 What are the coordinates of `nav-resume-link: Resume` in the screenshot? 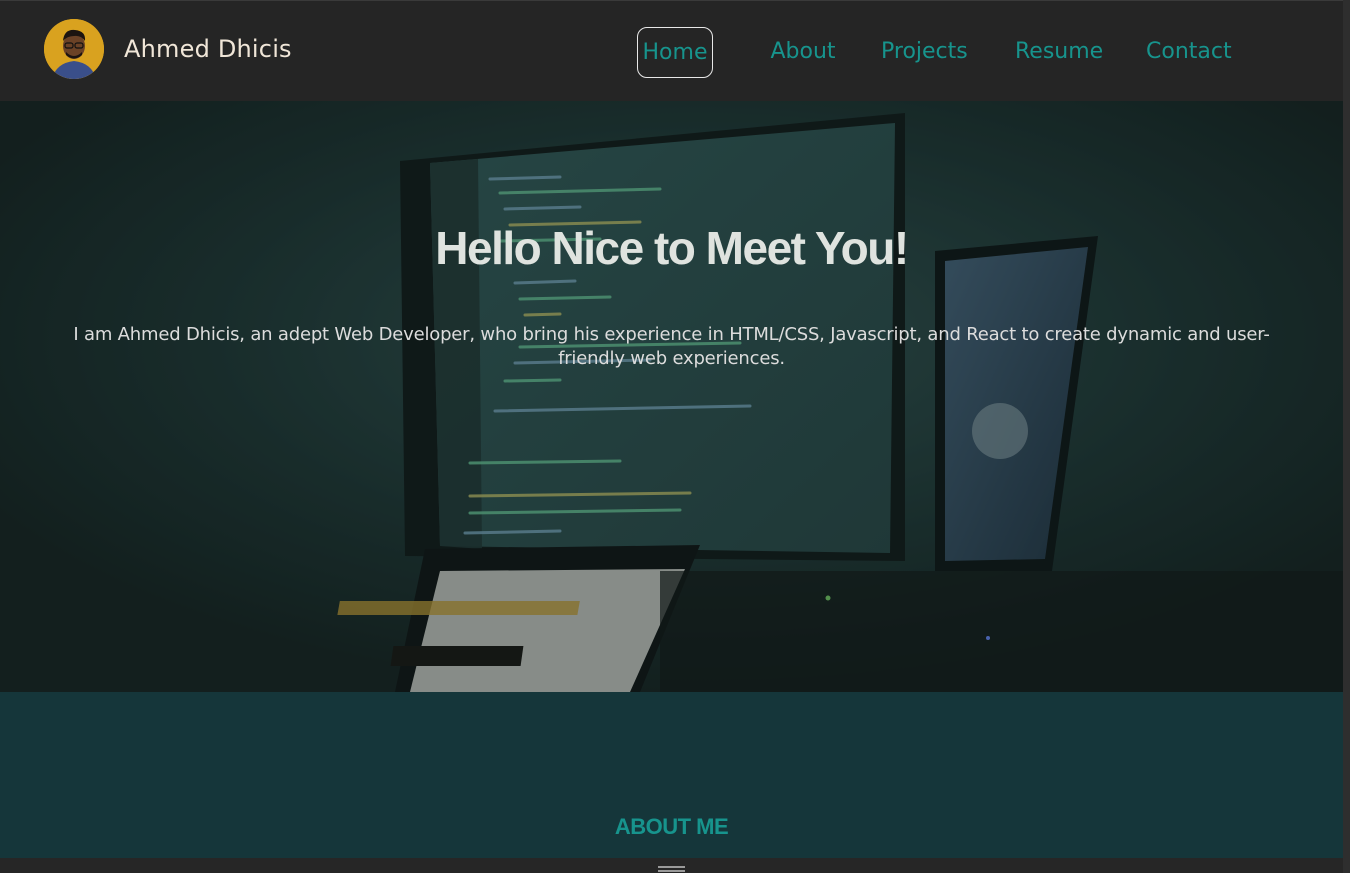 It's located at (1059, 52).